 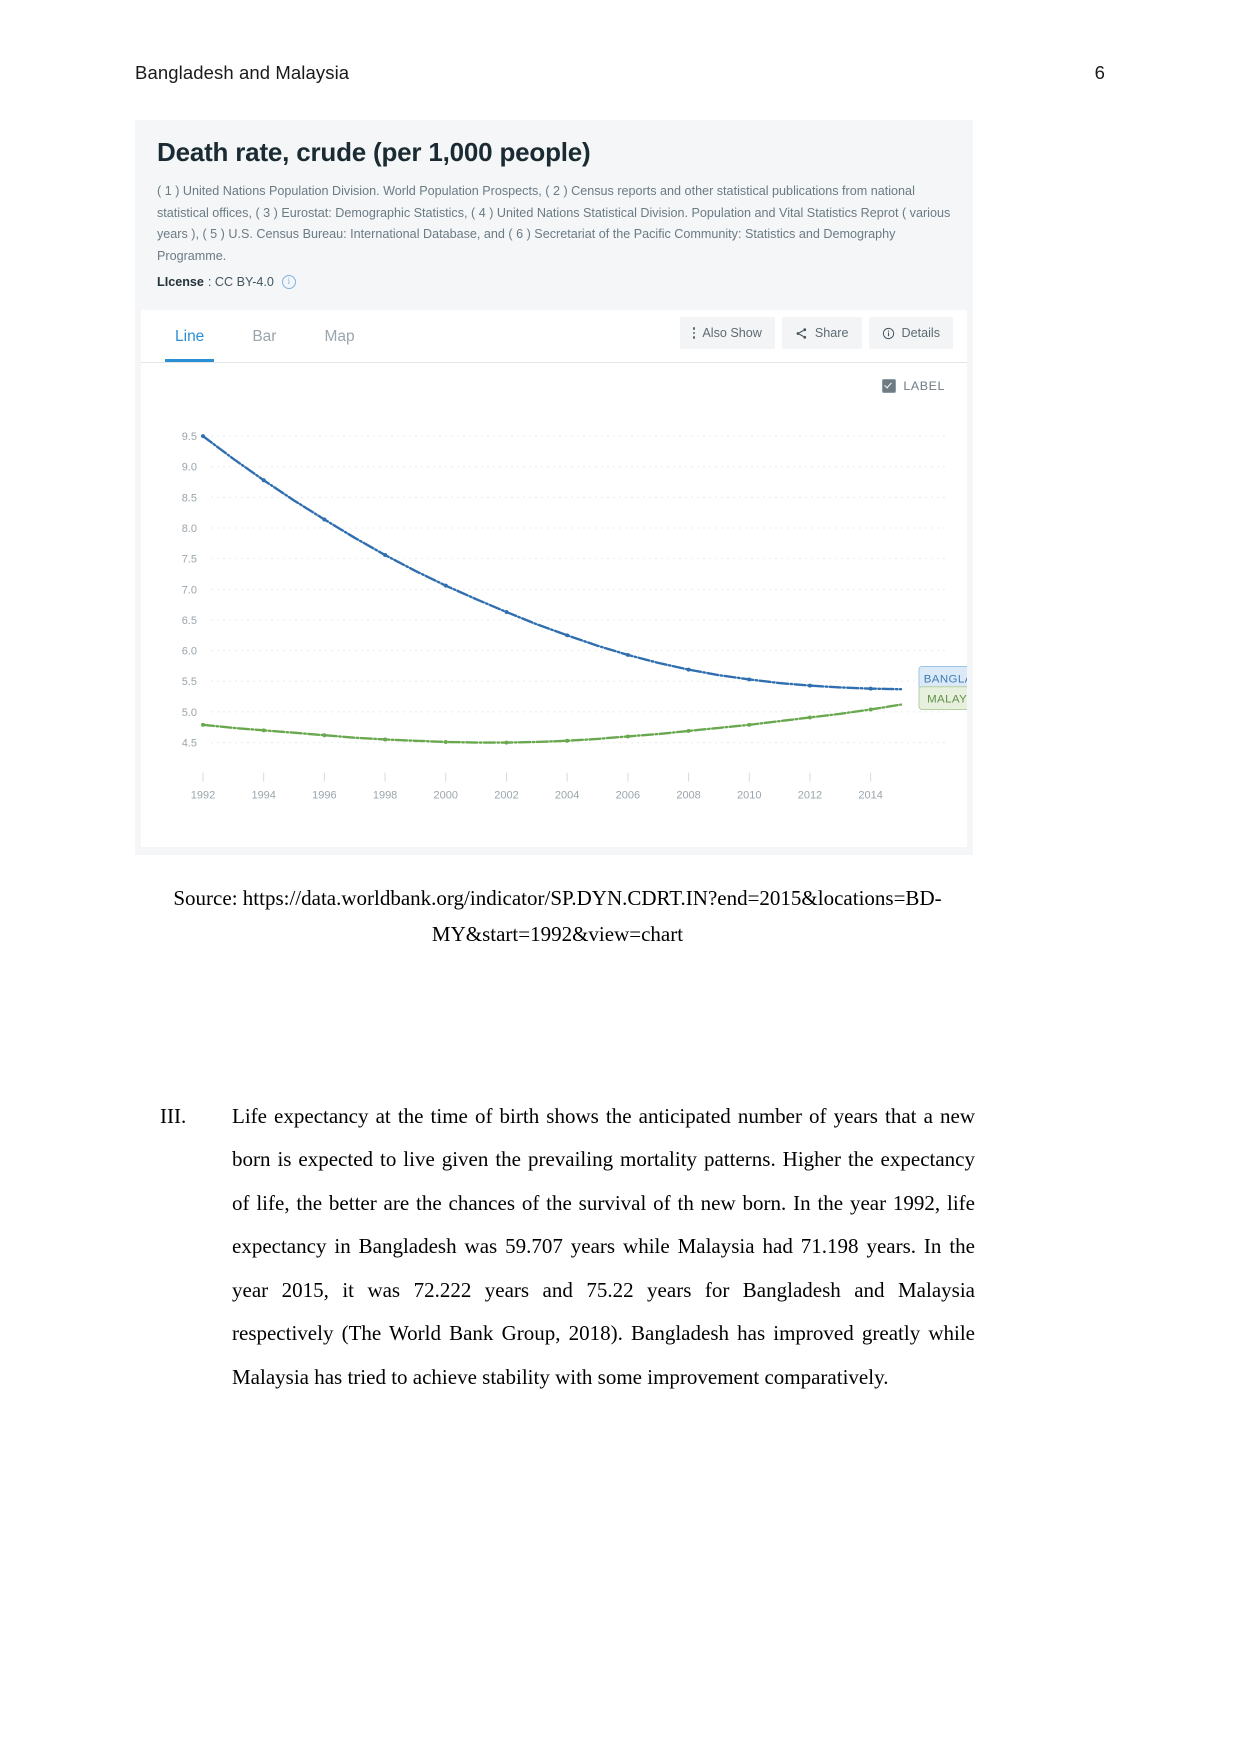 I want to click on toolbar-actions: Also Show Share Details, so click(x=816, y=336).